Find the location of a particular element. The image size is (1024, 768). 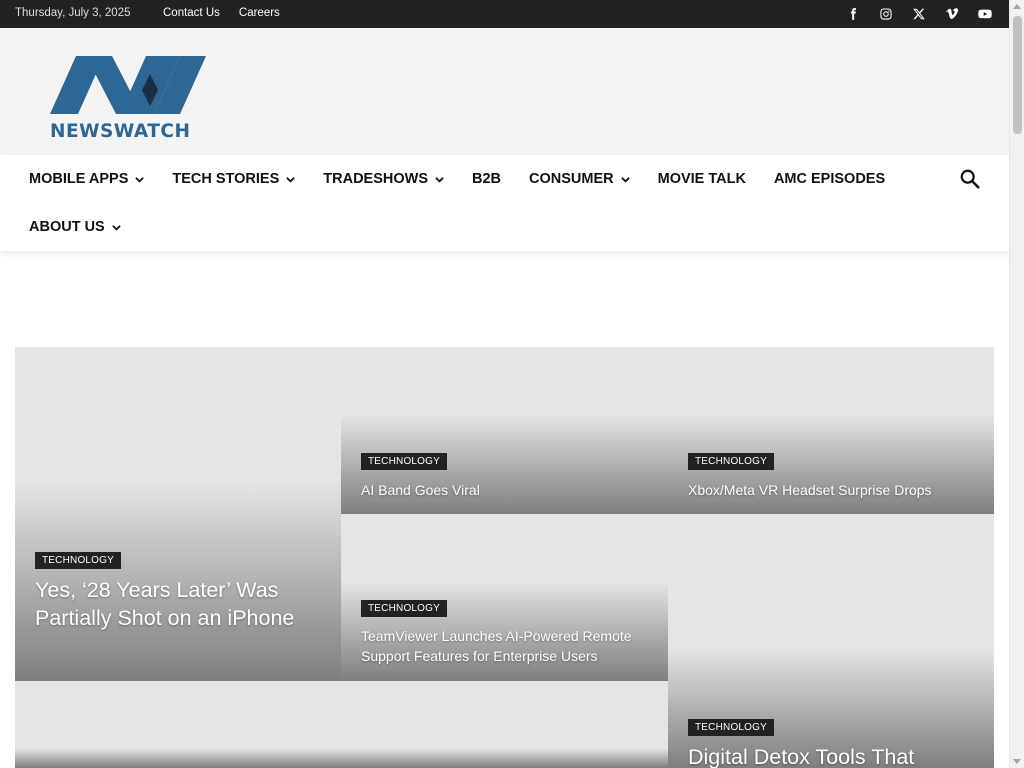

youtube-icon is located at coordinates (985, 14).